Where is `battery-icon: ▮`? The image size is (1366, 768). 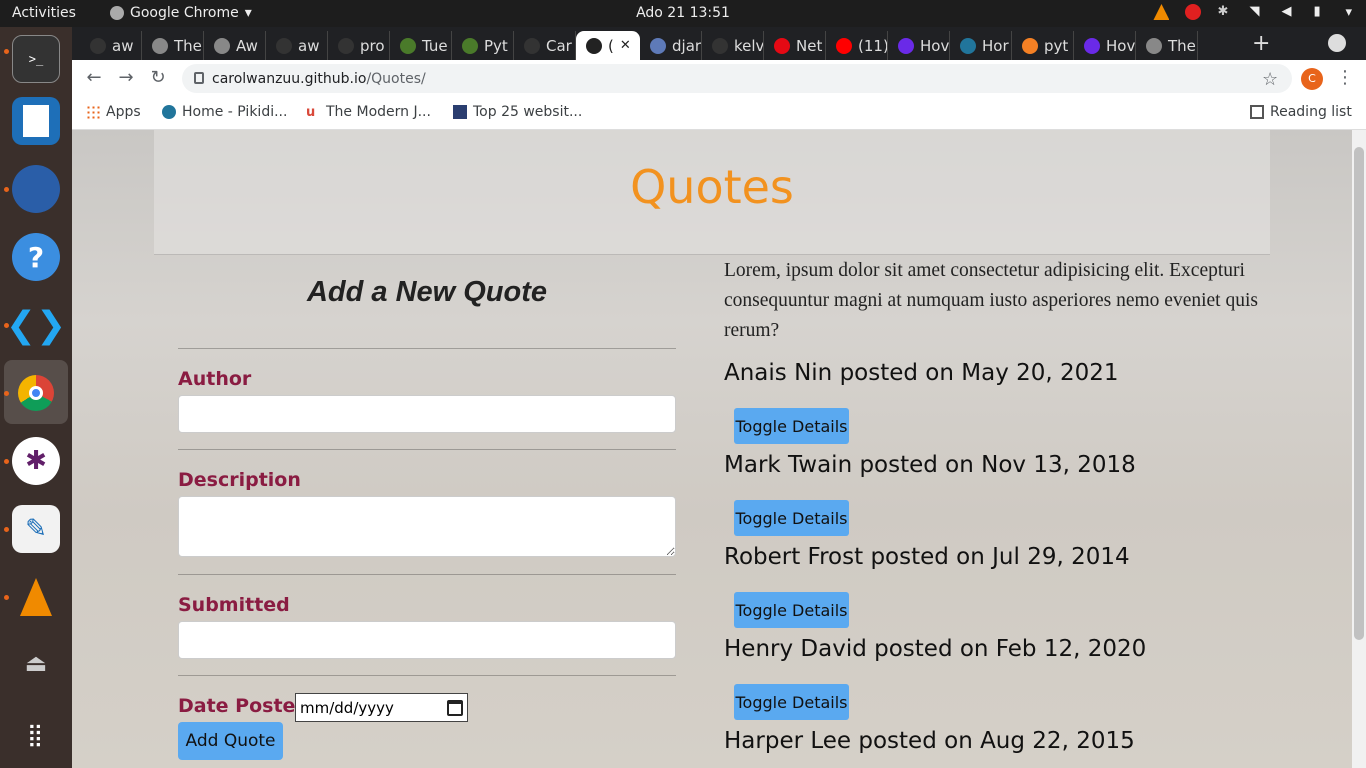 battery-icon: ▮ is located at coordinates (1321, 12).